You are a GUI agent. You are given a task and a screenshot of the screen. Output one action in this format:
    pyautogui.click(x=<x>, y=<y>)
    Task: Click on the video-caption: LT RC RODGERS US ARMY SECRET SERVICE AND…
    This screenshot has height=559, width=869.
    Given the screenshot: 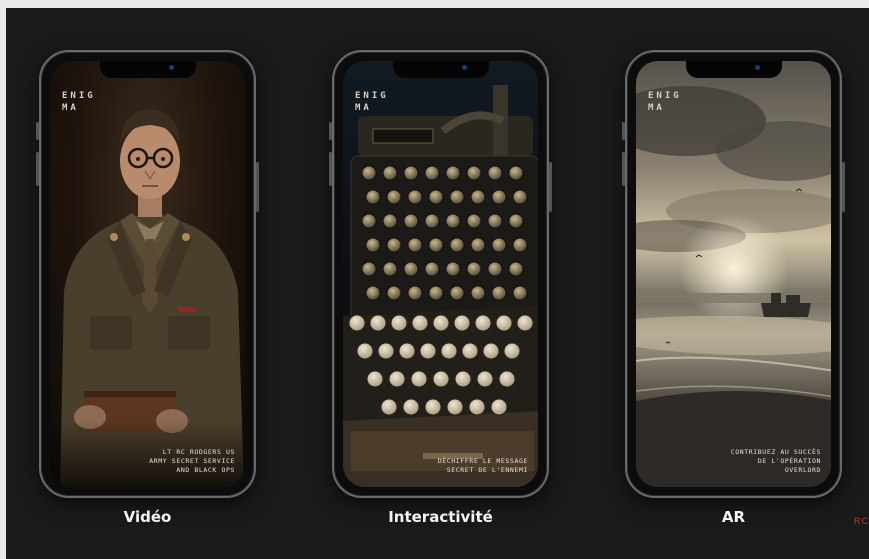 What is the action you would take?
    pyautogui.click(x=160, y=461)
    